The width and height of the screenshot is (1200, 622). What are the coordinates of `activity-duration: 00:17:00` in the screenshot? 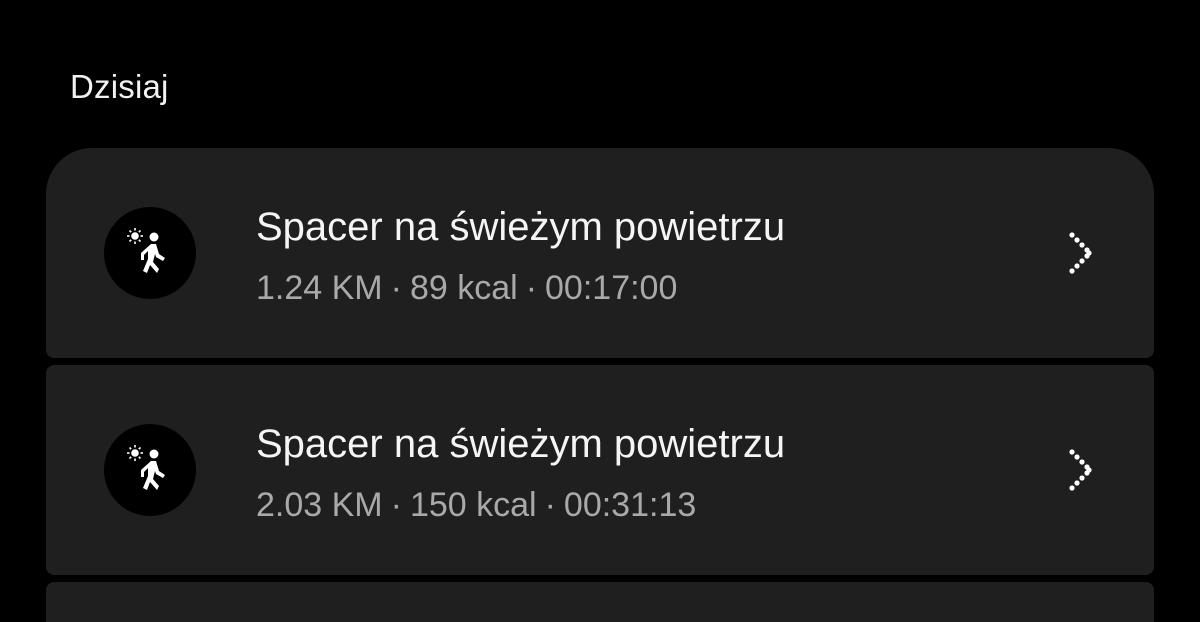 It's located at (611, 288).